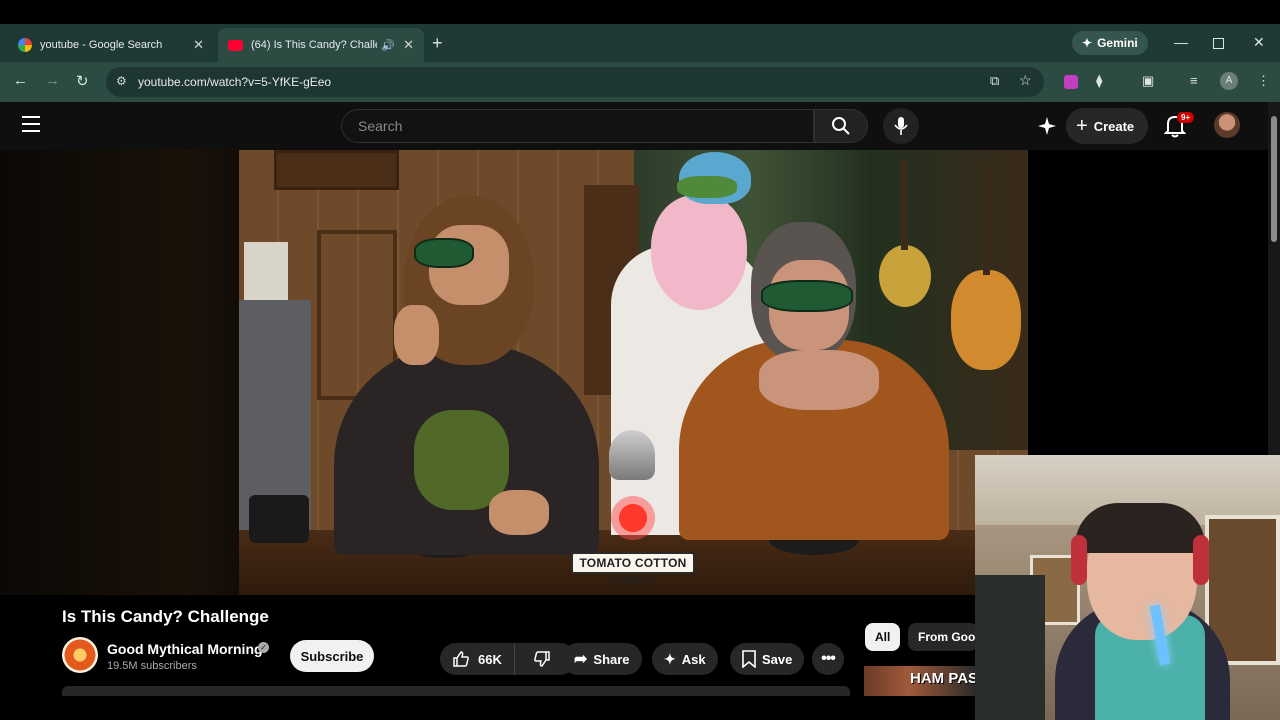 The image size is (1280, 720). What do you see at coordinates (611, 659) in the screenshot?
I see `share-label: Share` at bounding box center [611, 659].